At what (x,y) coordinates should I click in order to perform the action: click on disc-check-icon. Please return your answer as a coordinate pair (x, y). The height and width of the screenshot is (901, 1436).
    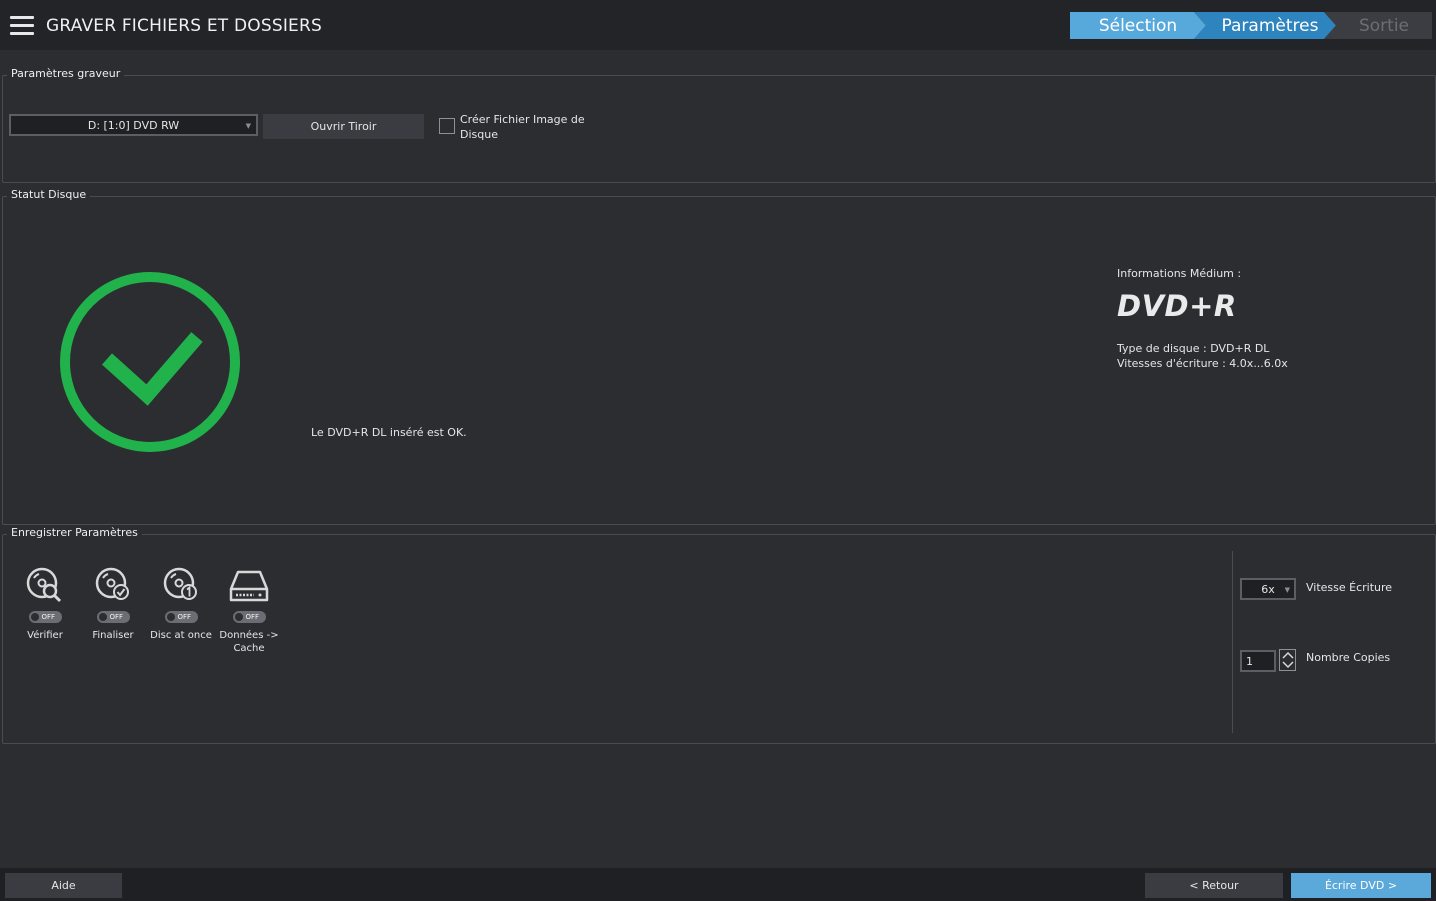
    Looking at the image, I should click on (112, 583).